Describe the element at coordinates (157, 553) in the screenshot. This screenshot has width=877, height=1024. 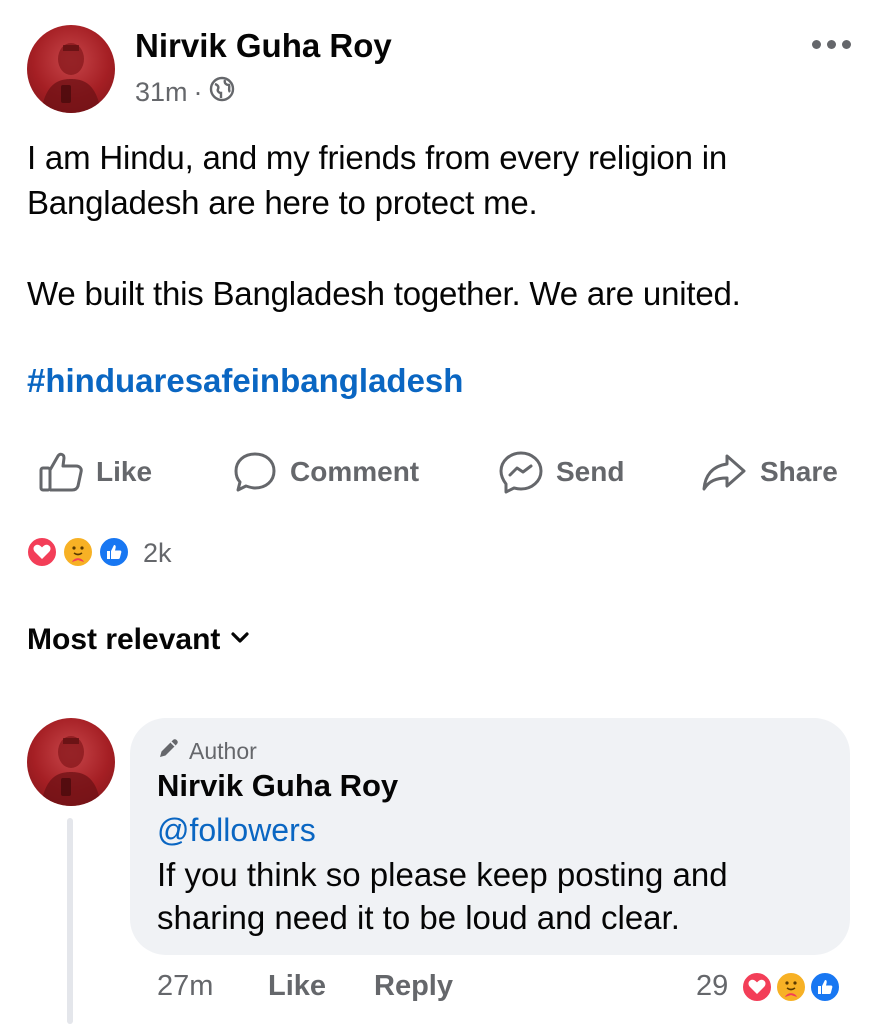
I see `reaction-count: 2k` at that location.